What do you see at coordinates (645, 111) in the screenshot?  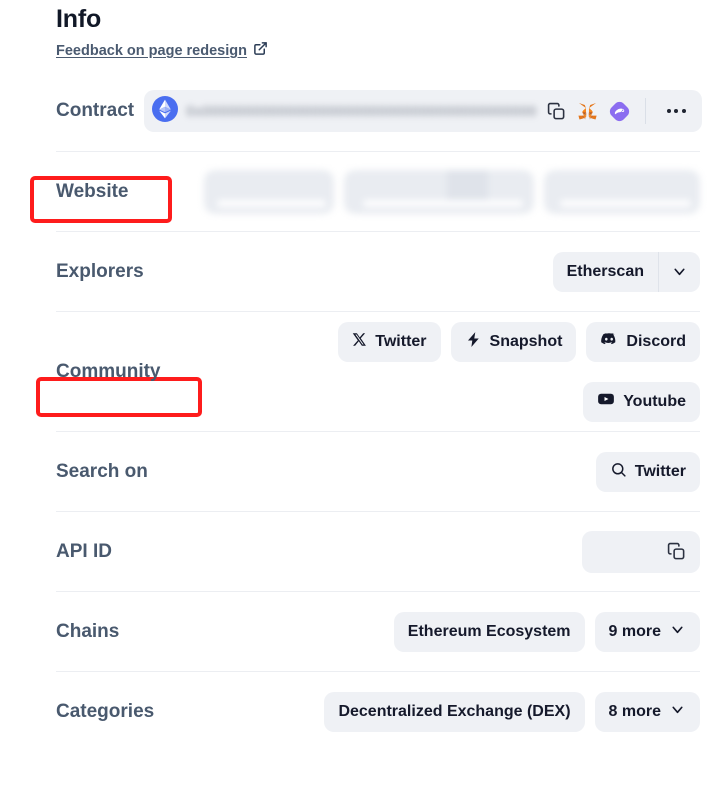 I see `pill-divider` at bounding box center [645, 111].